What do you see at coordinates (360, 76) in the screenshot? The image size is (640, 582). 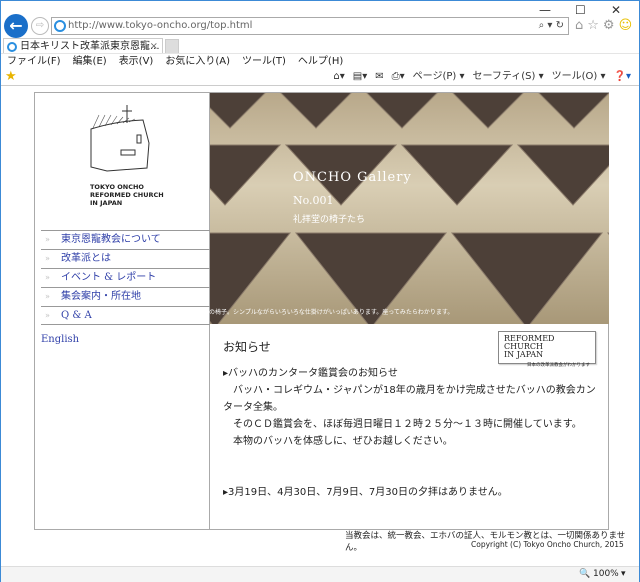 I see `feed-icon: ▤▾` at bounding box center [360, 76].